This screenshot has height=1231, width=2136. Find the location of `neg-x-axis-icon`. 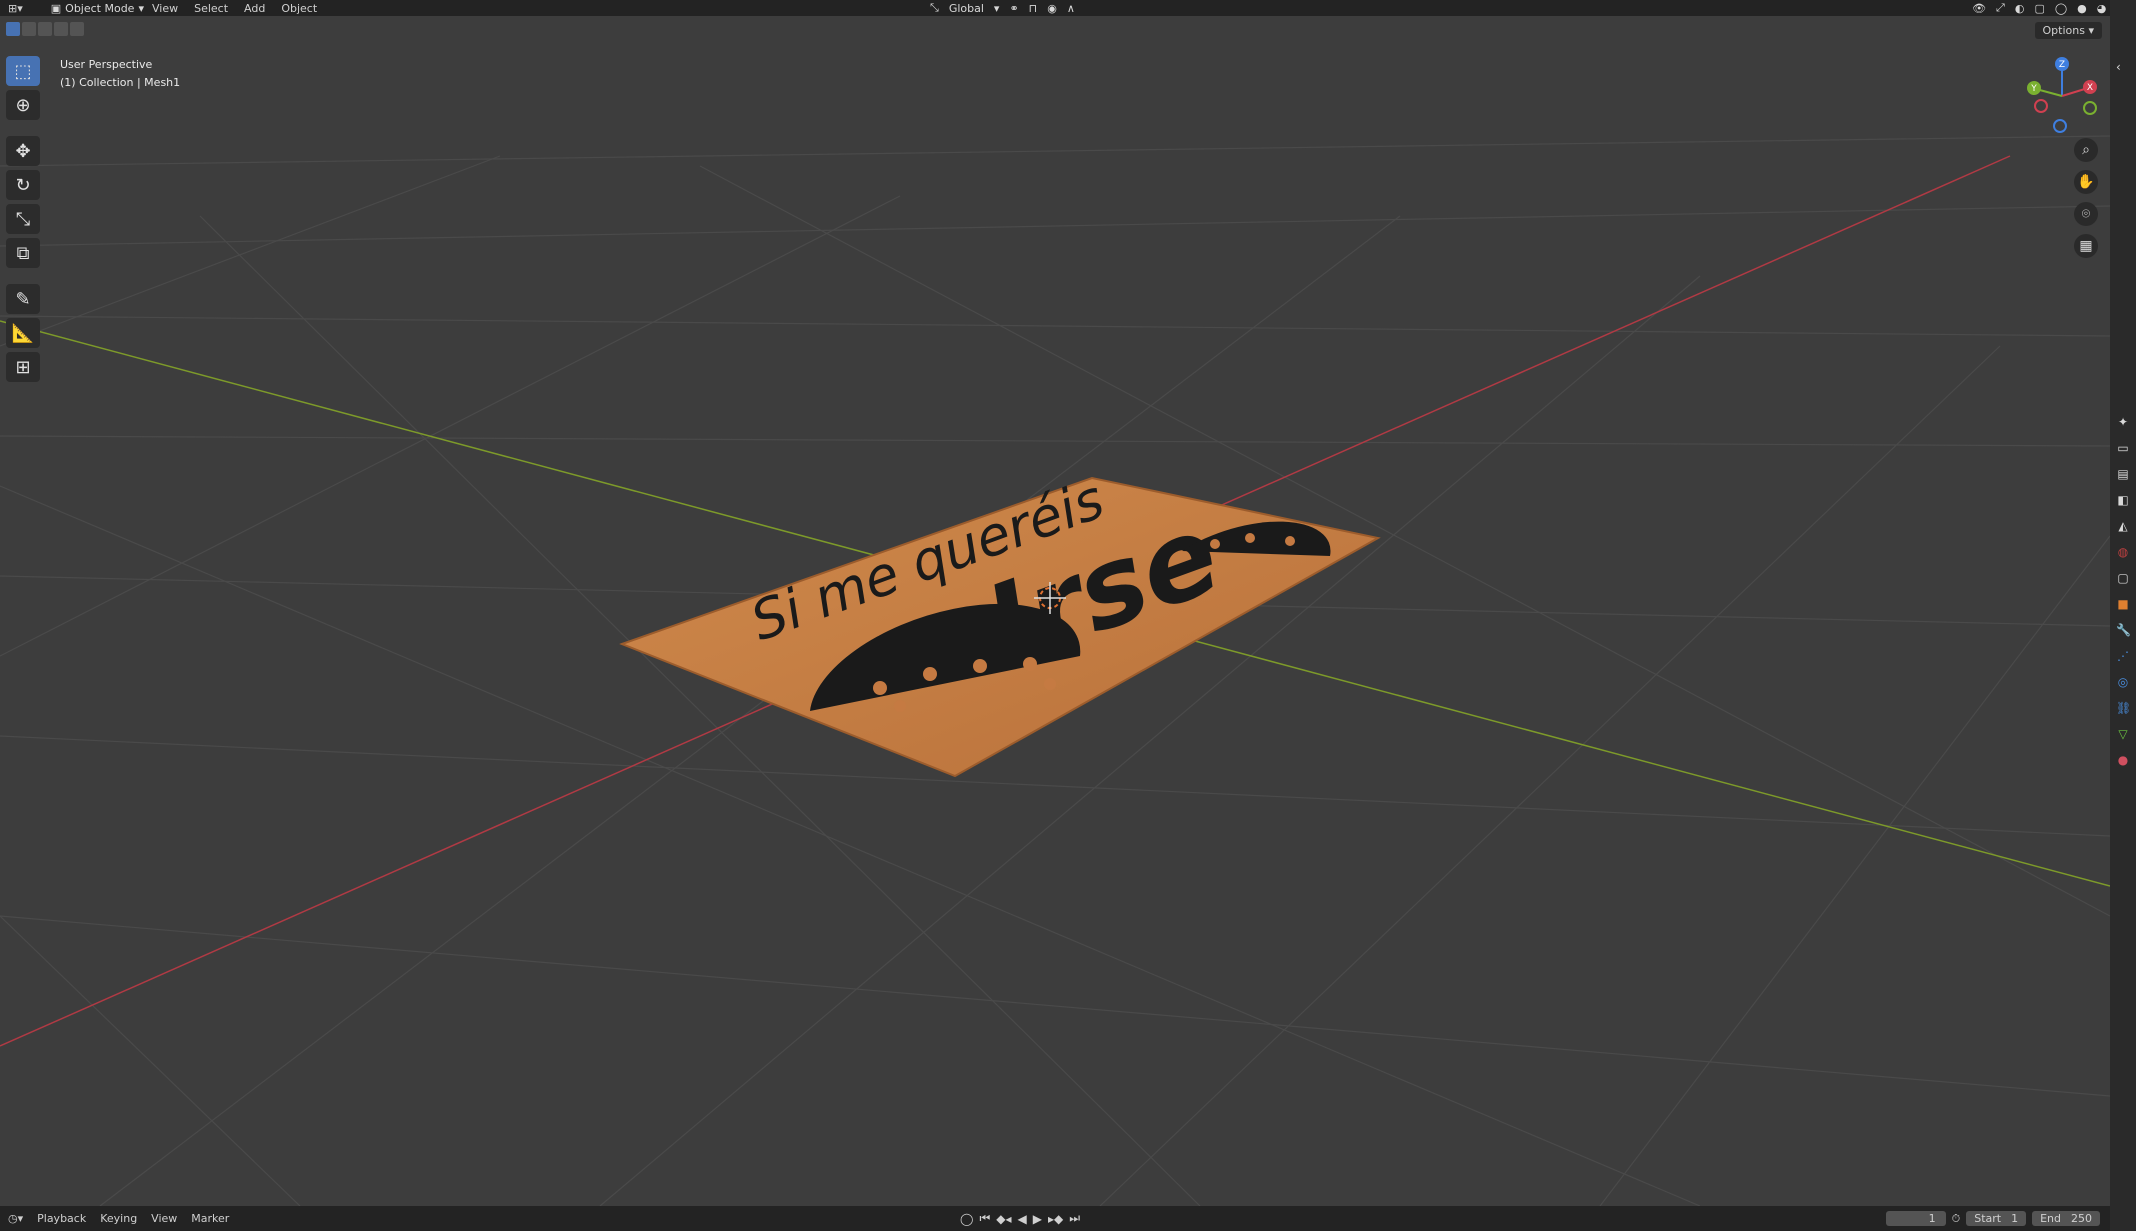

neg-x-axis-icon is located at coordinates (2041, 106).